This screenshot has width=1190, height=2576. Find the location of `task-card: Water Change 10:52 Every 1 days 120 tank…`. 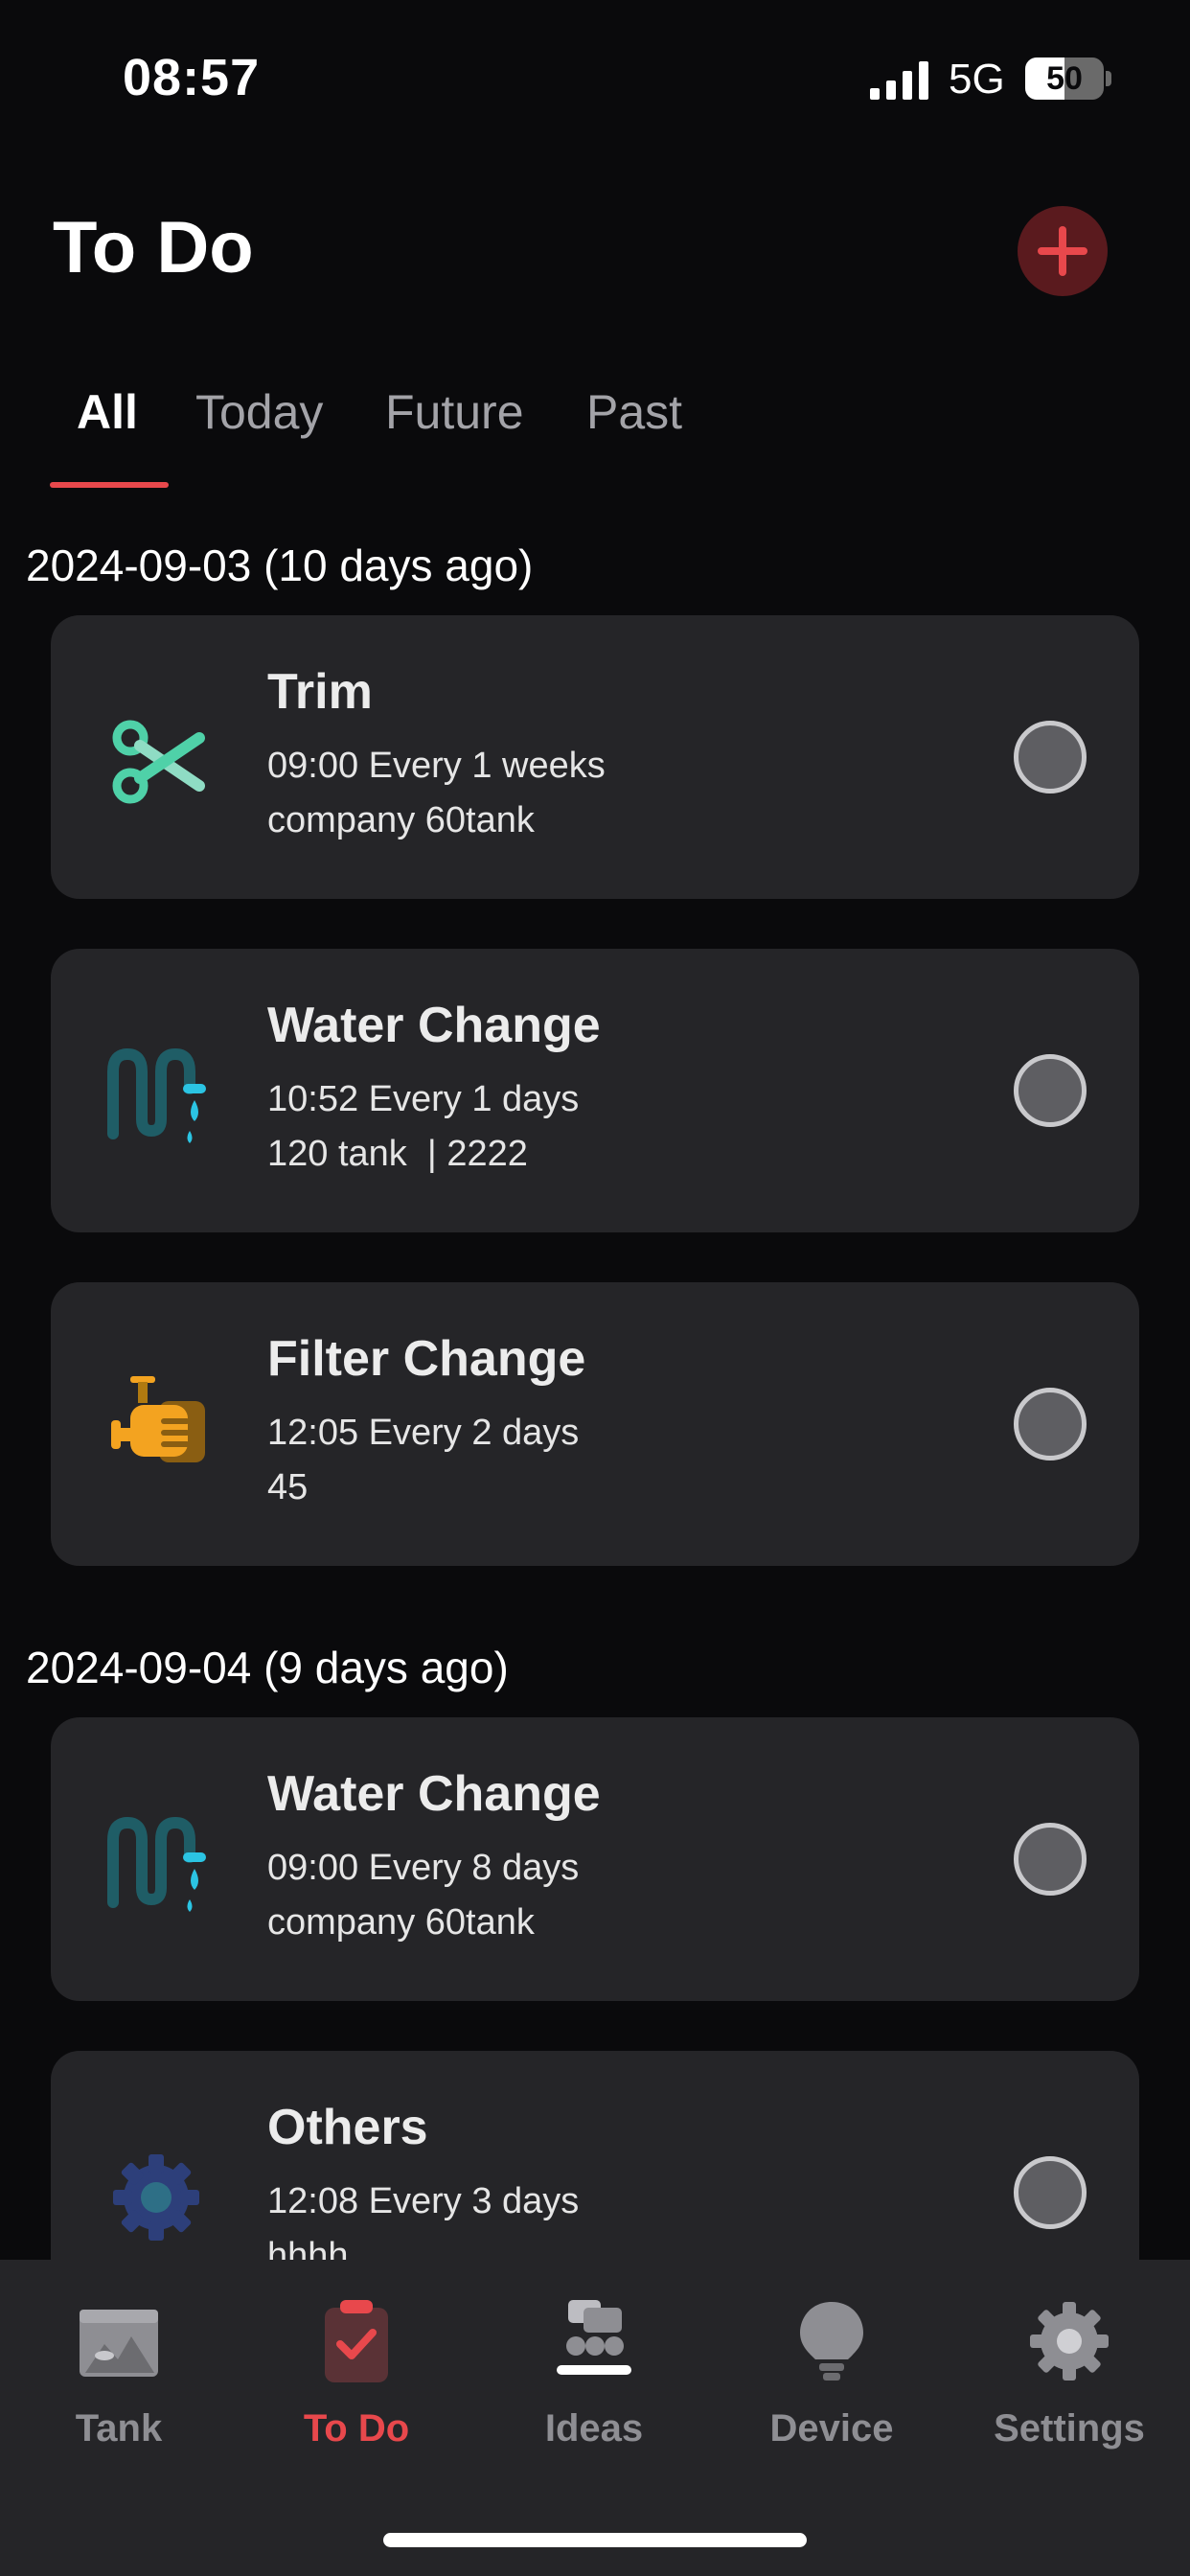

task-card: Water Change 10:52 Every 1 days 120 tank… is located at coordinates (595, 1090).